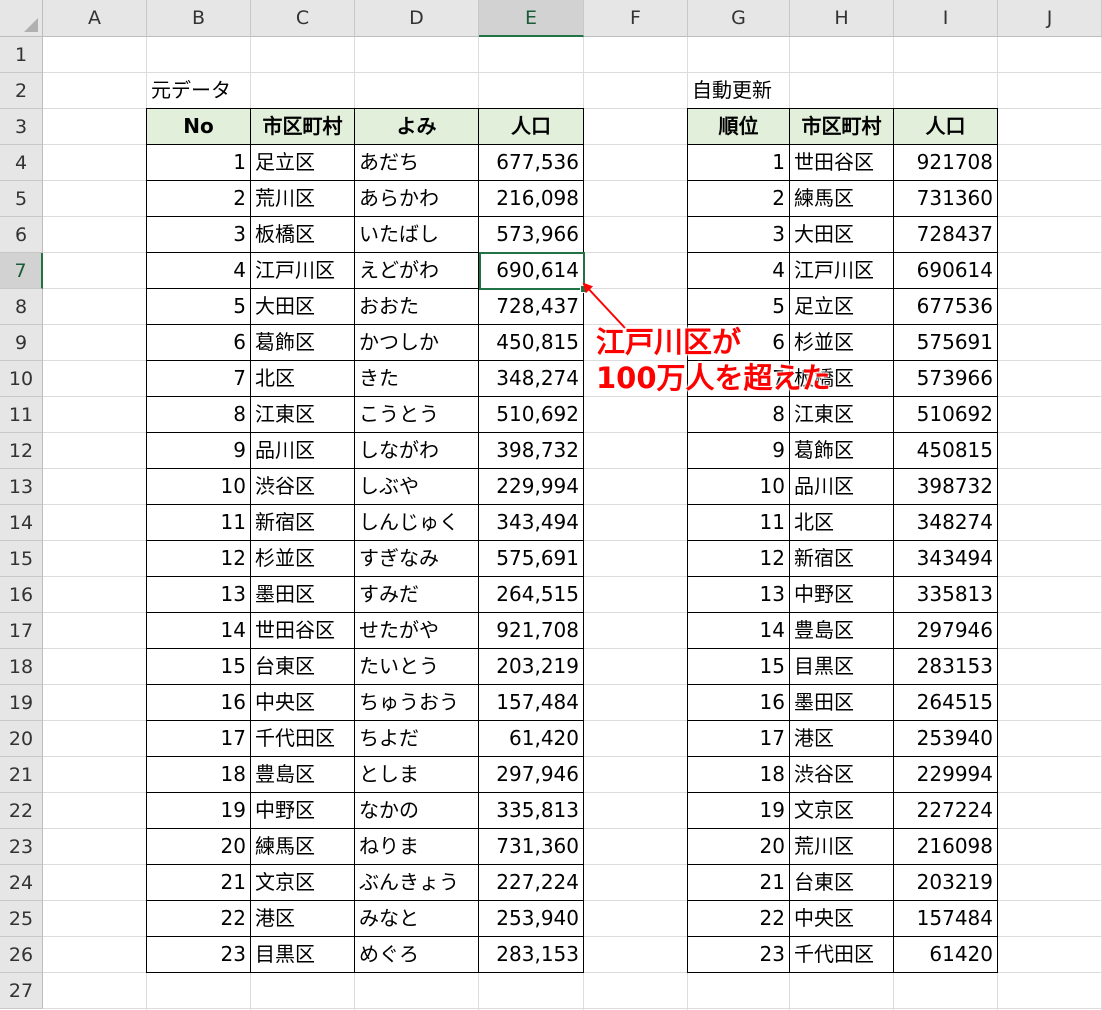  Describe the element at coordinates (199, 127) in the screenshot. I see `left-table-header-cell: No` at that location.